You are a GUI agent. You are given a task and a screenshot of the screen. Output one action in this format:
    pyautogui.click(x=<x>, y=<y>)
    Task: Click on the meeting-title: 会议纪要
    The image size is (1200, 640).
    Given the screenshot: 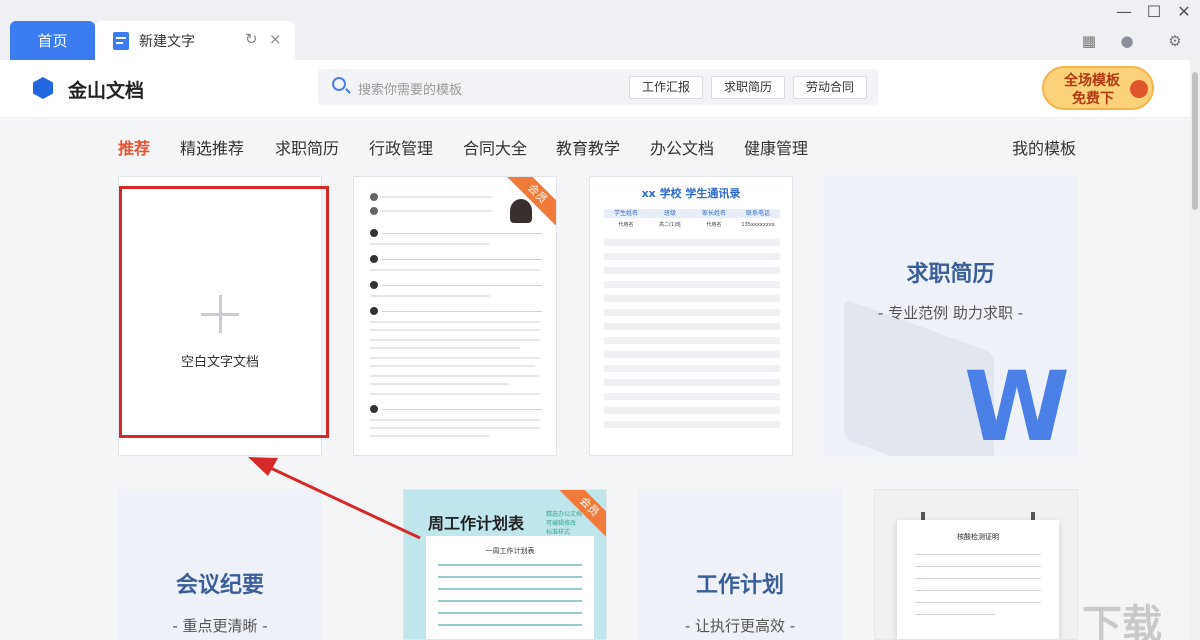 What is the action you would take?
    pyautogui.click(x=219, y=585)
    